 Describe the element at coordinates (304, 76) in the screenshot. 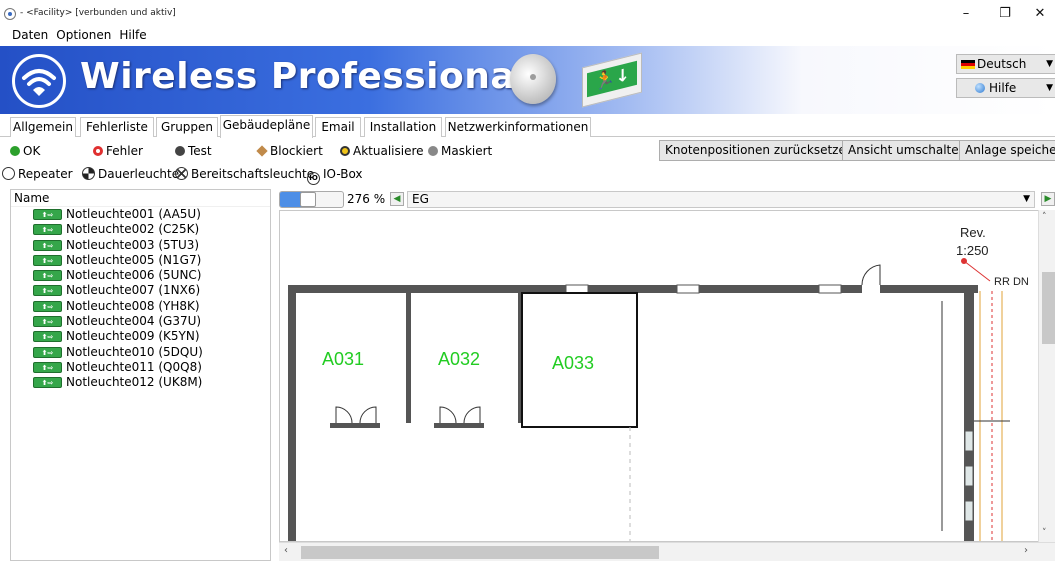

I see `brand-title: Wireless Professional` at that location.